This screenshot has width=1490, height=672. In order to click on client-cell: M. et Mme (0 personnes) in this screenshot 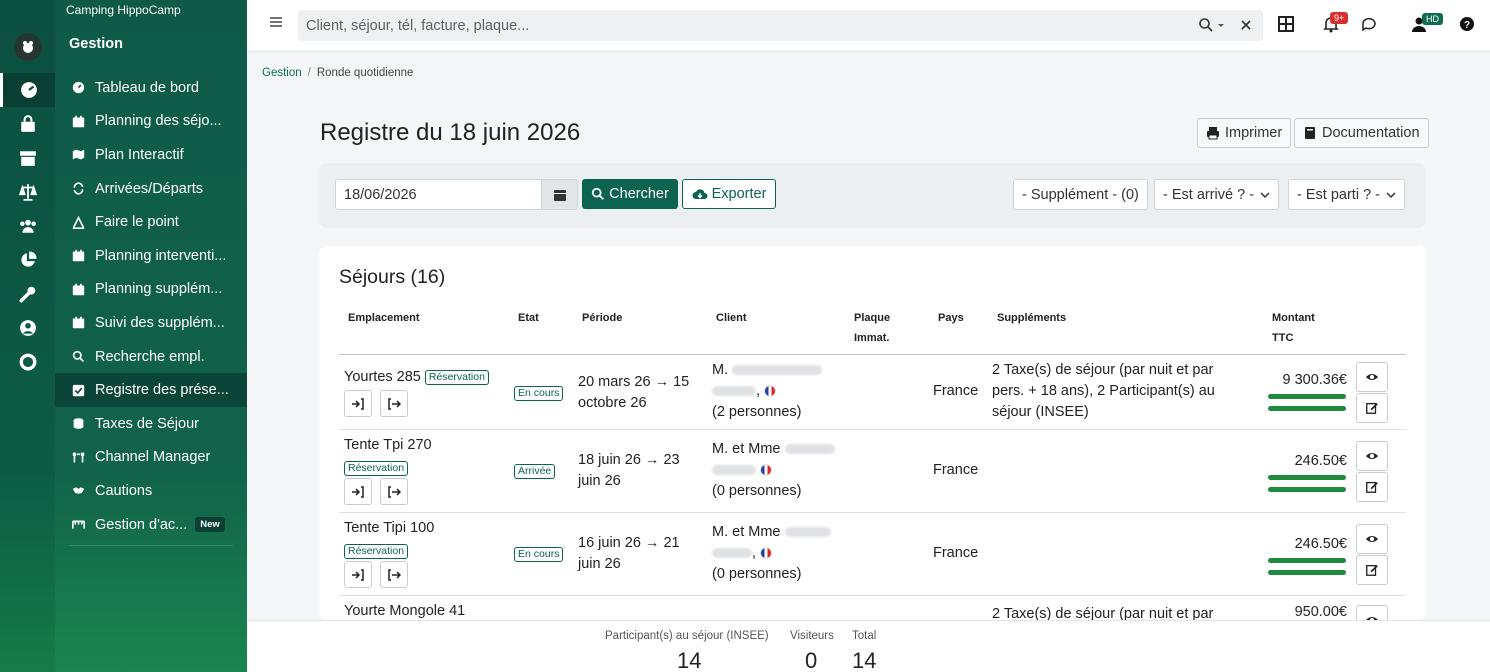, I will do `click(773, 470)`.